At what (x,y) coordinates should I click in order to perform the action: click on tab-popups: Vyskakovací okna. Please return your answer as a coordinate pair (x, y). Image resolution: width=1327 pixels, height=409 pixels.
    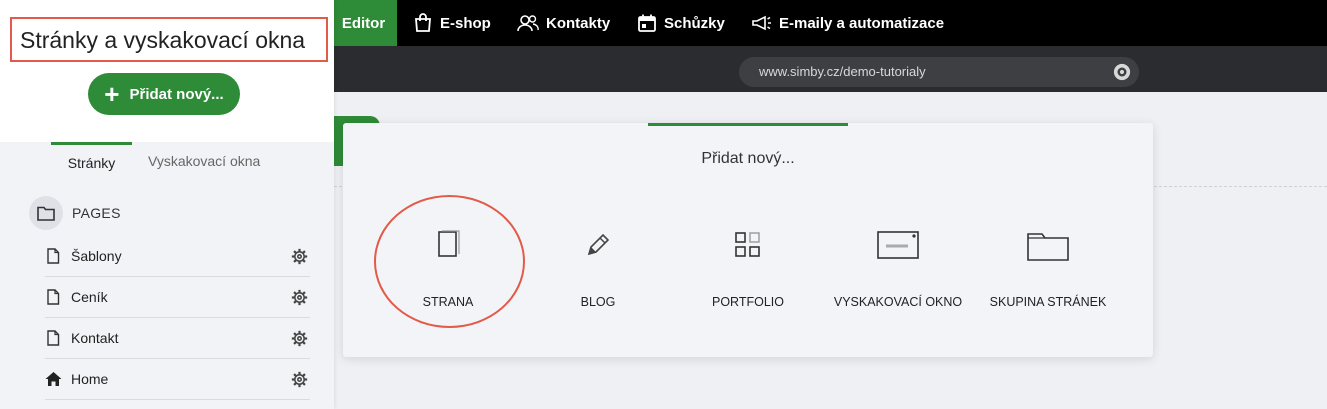
    Looking at the image, I should click on (204, 161).